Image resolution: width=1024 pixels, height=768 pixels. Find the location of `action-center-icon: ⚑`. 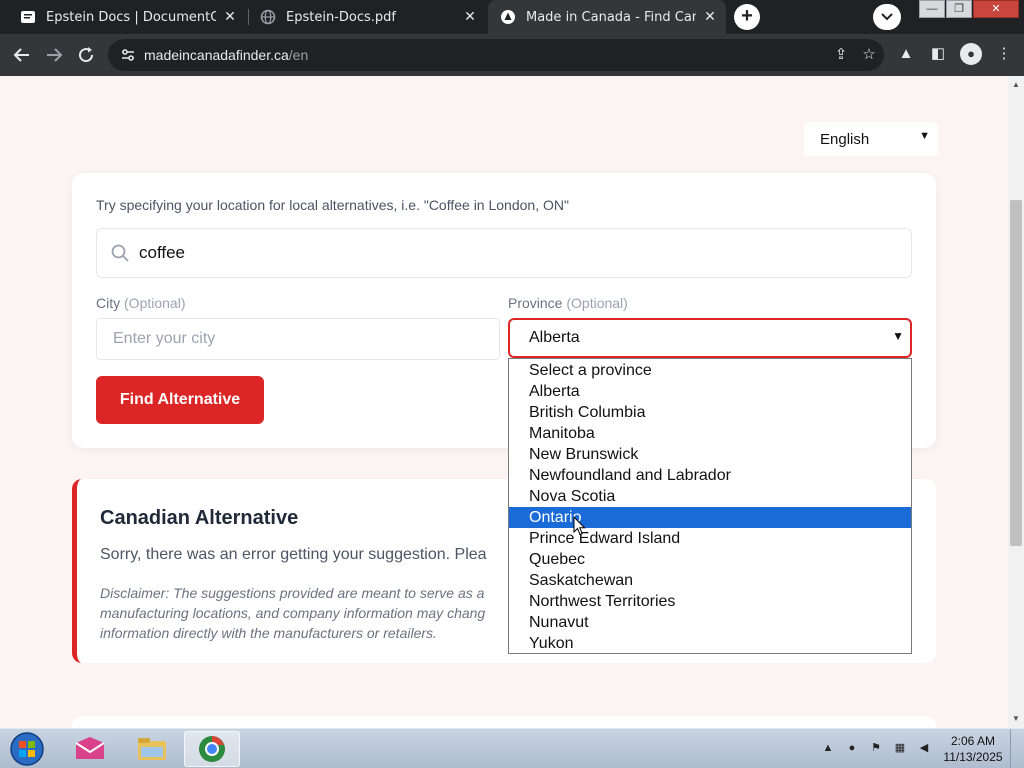

action-center-icon: ⚑ is located at coordinates (876, 747).